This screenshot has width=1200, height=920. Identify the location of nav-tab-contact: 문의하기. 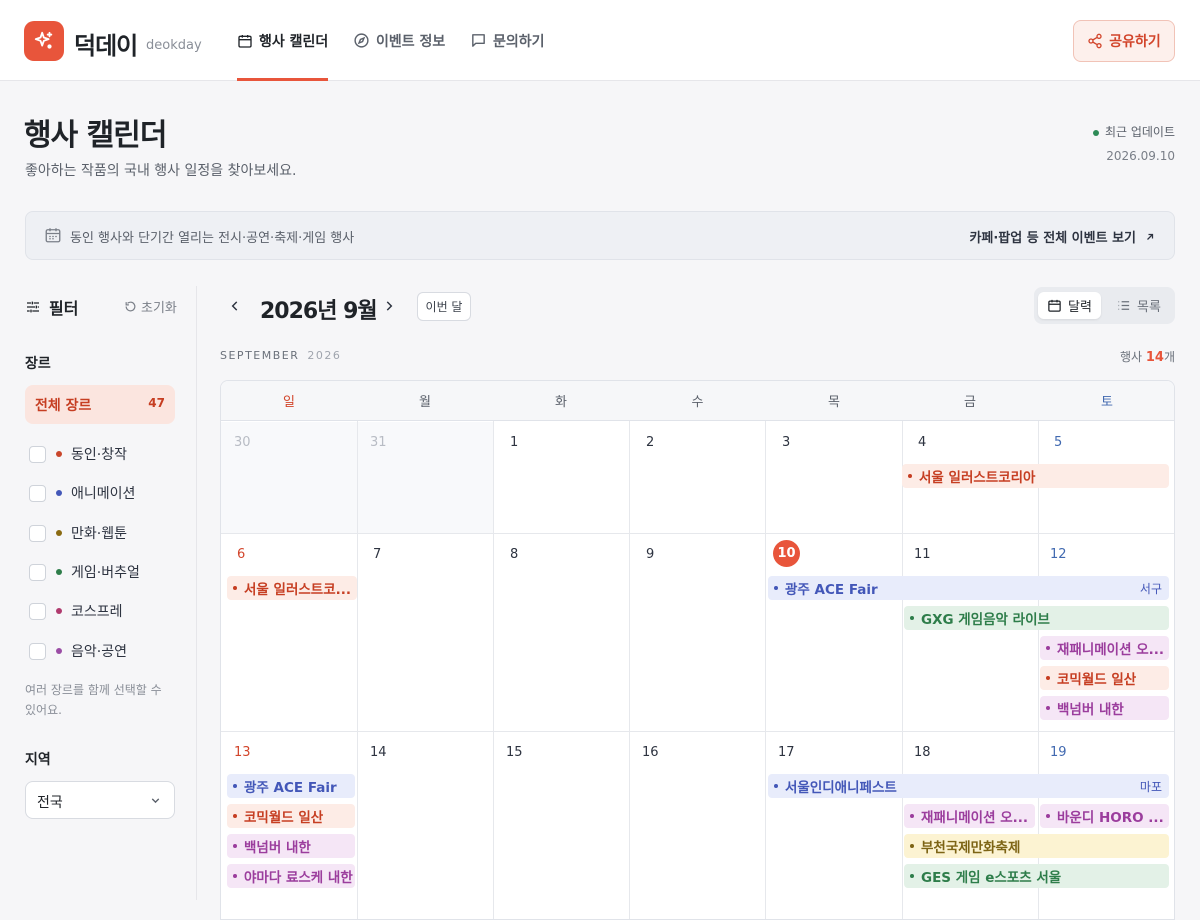
(507, 40).